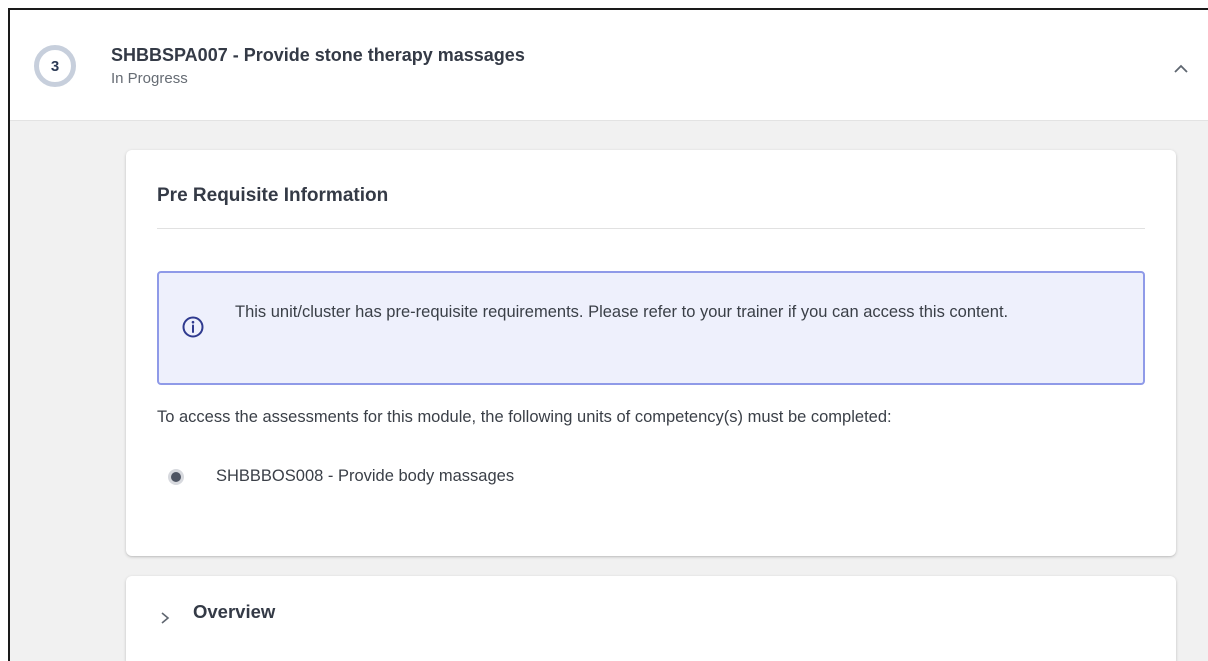  What do you see at coordinates (651, 618) in the screenshot?
I see `overview-section: Overview` at bounding box center [651, 618].